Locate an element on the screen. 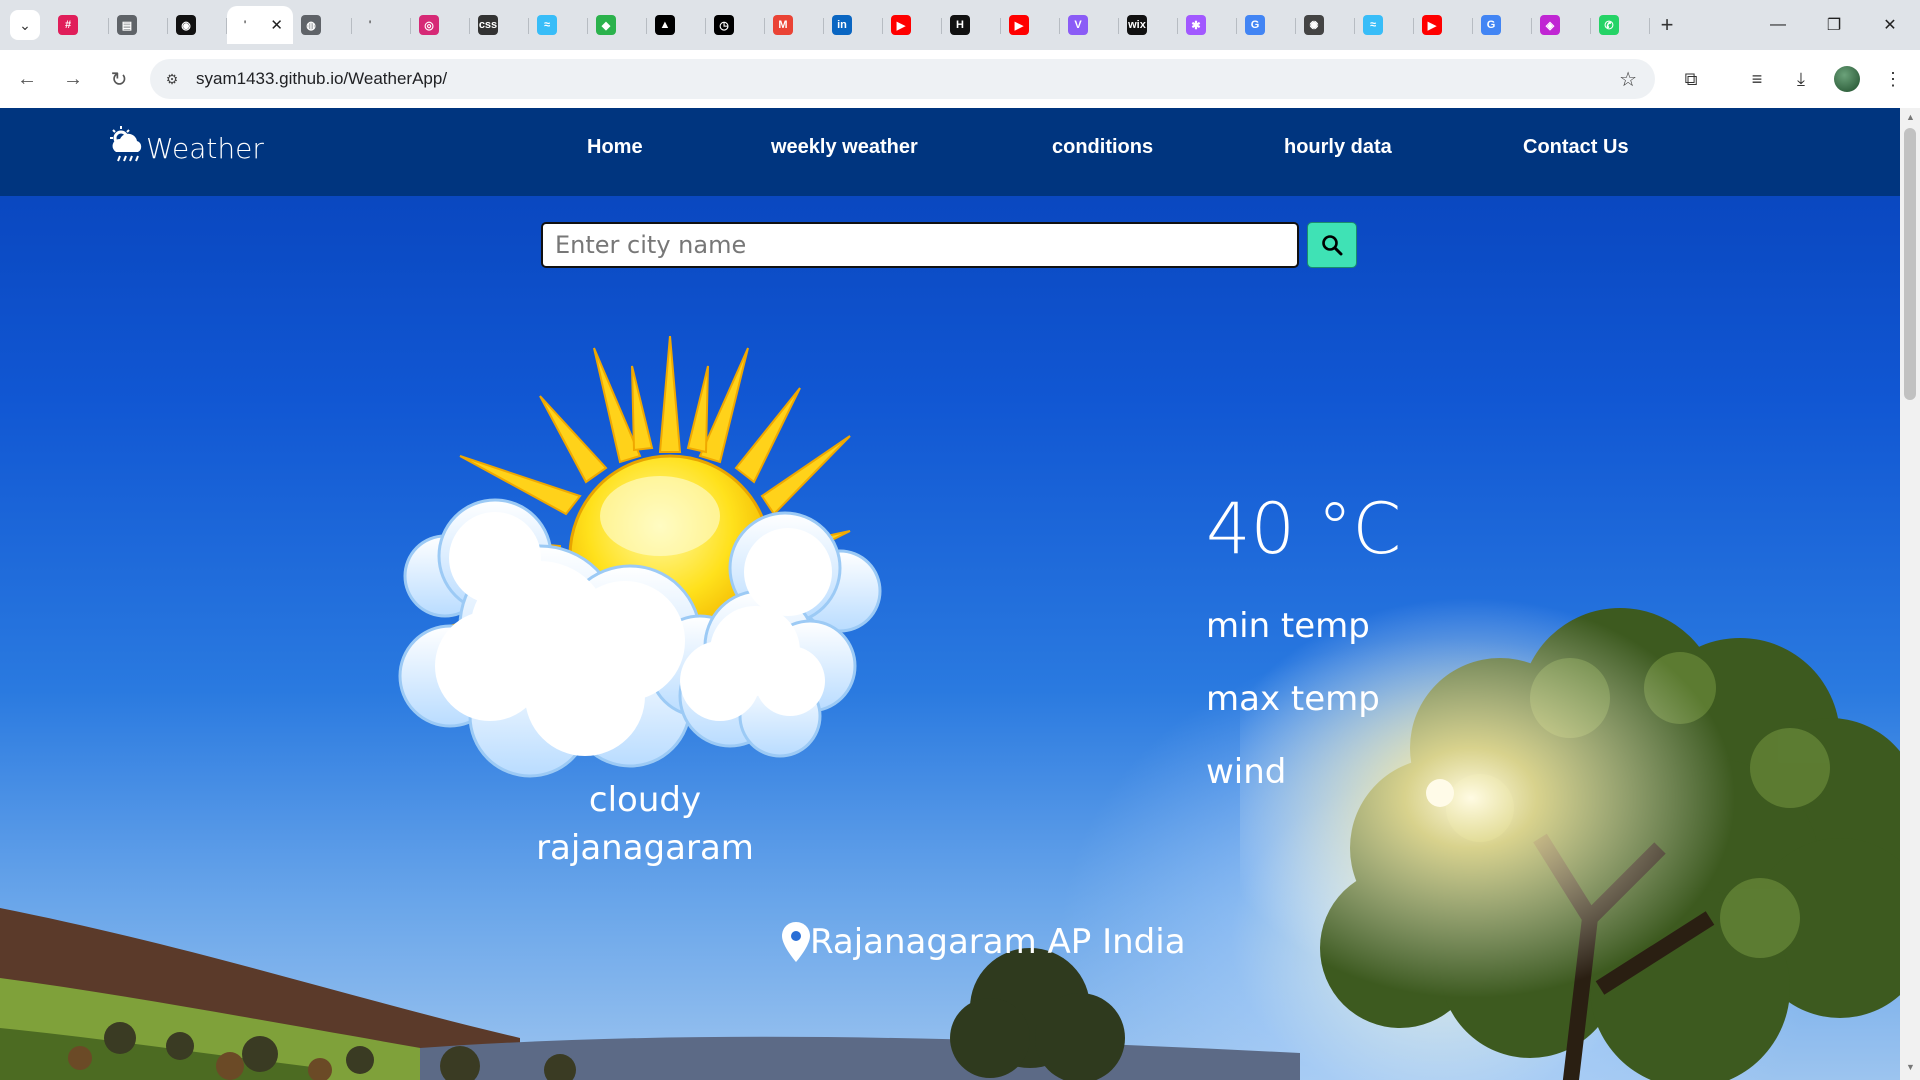 The width and height of the screenshot is (1920, 1080). search-button is located at coordinates (1332, 245).